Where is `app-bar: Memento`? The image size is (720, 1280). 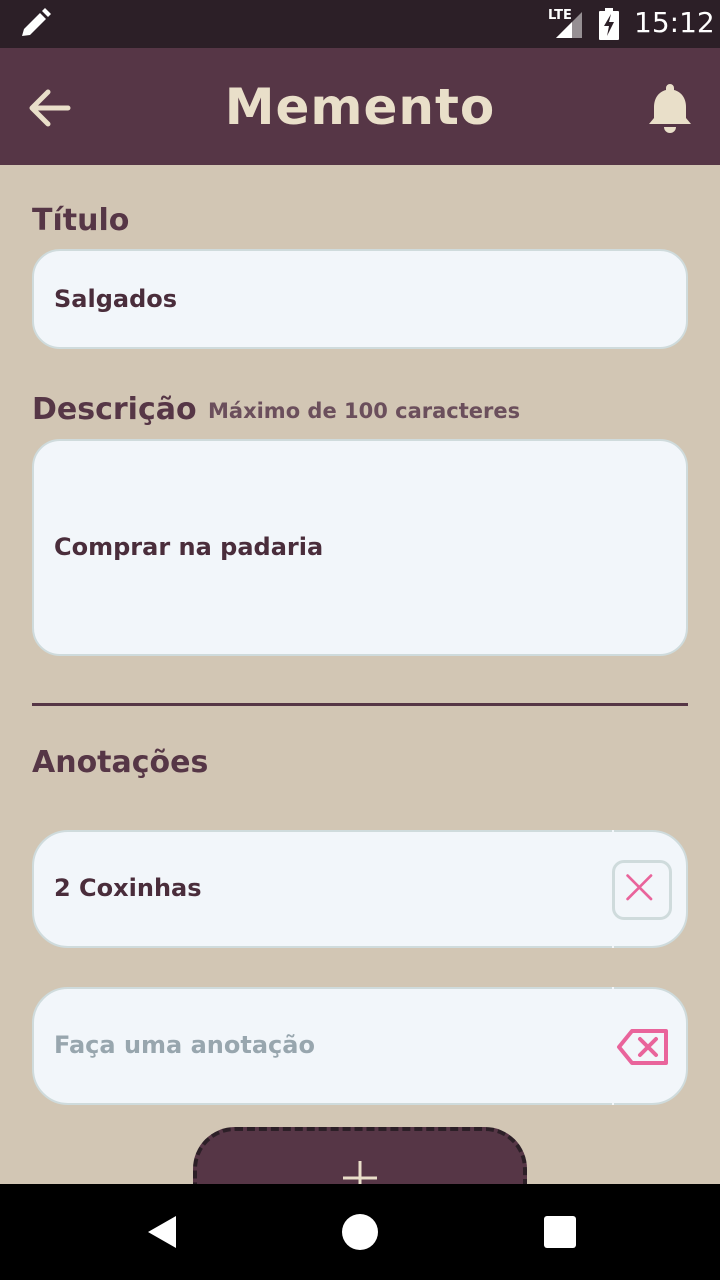 app-bar: Memento is located at coordinates (360, 106).